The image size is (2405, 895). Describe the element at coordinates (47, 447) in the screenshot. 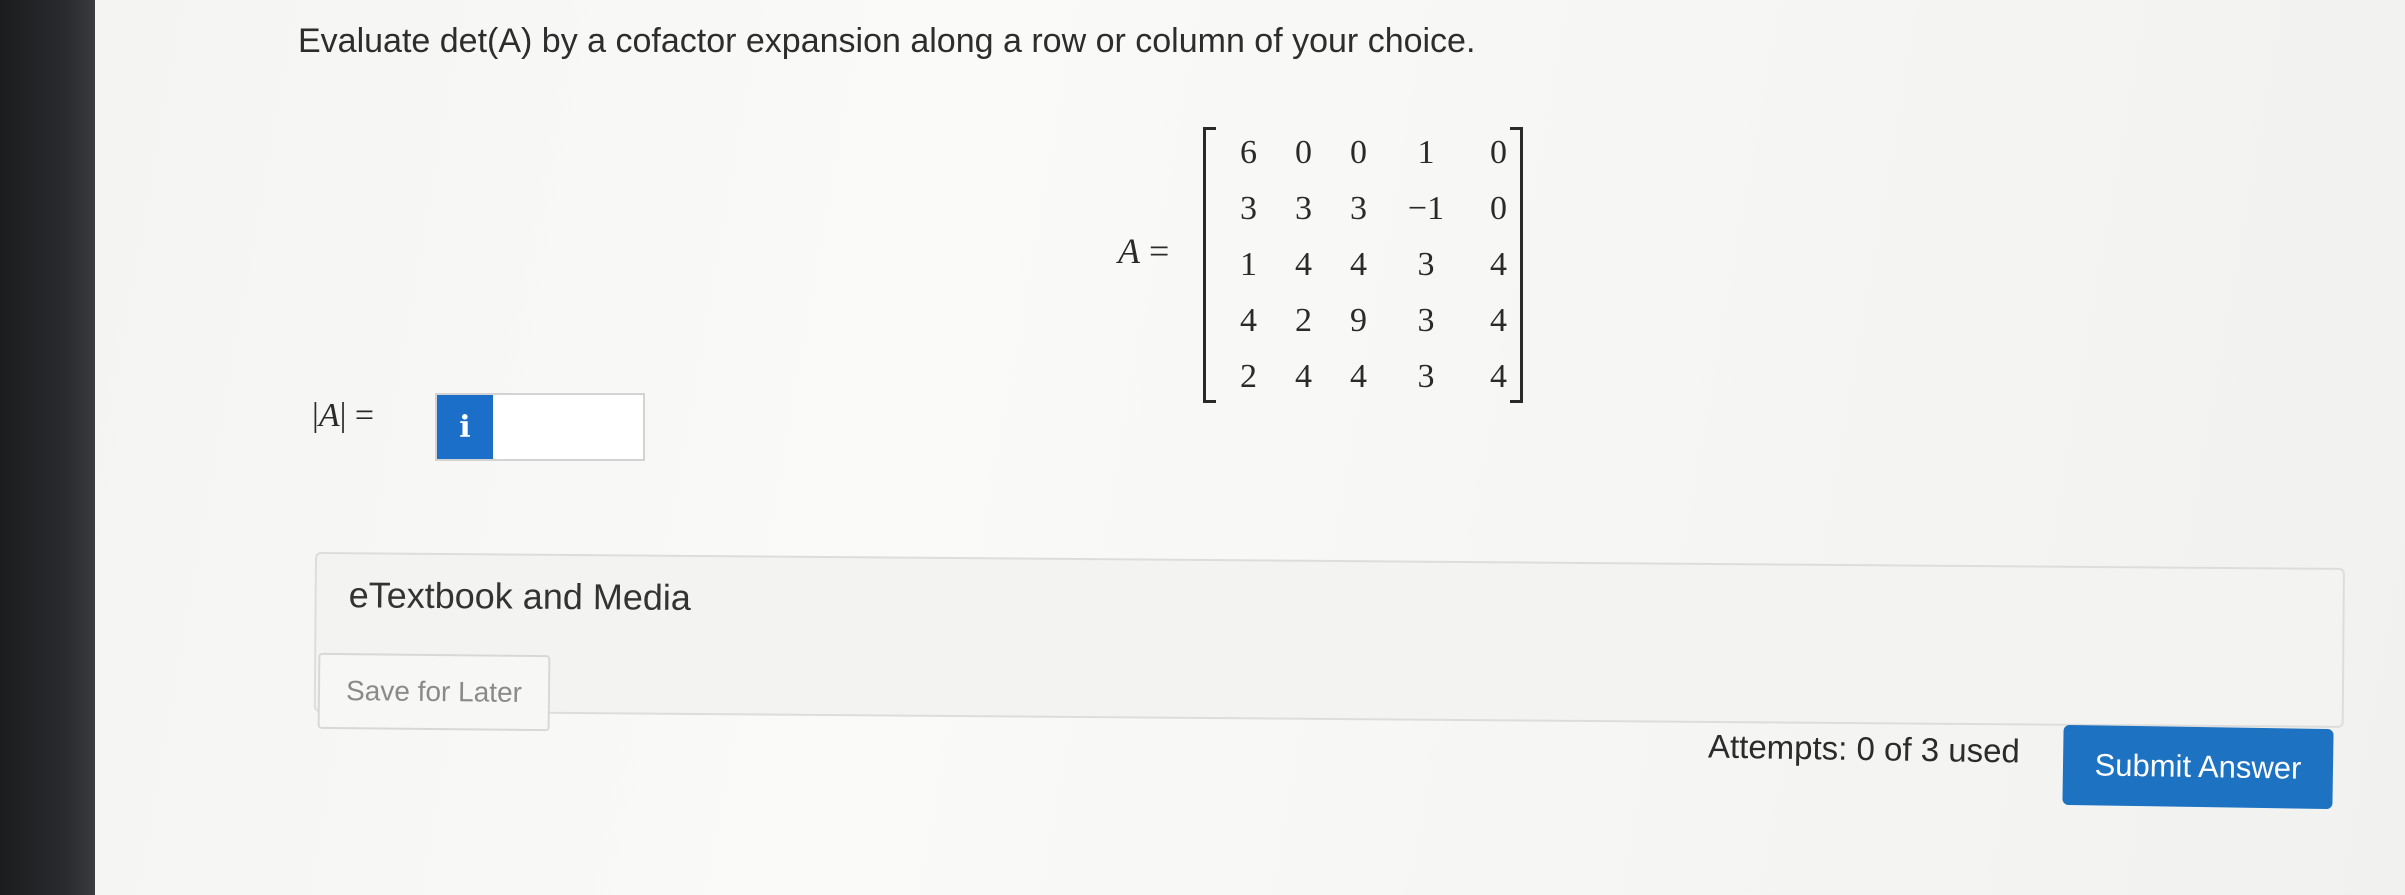

I see `left-bezel` at that location.